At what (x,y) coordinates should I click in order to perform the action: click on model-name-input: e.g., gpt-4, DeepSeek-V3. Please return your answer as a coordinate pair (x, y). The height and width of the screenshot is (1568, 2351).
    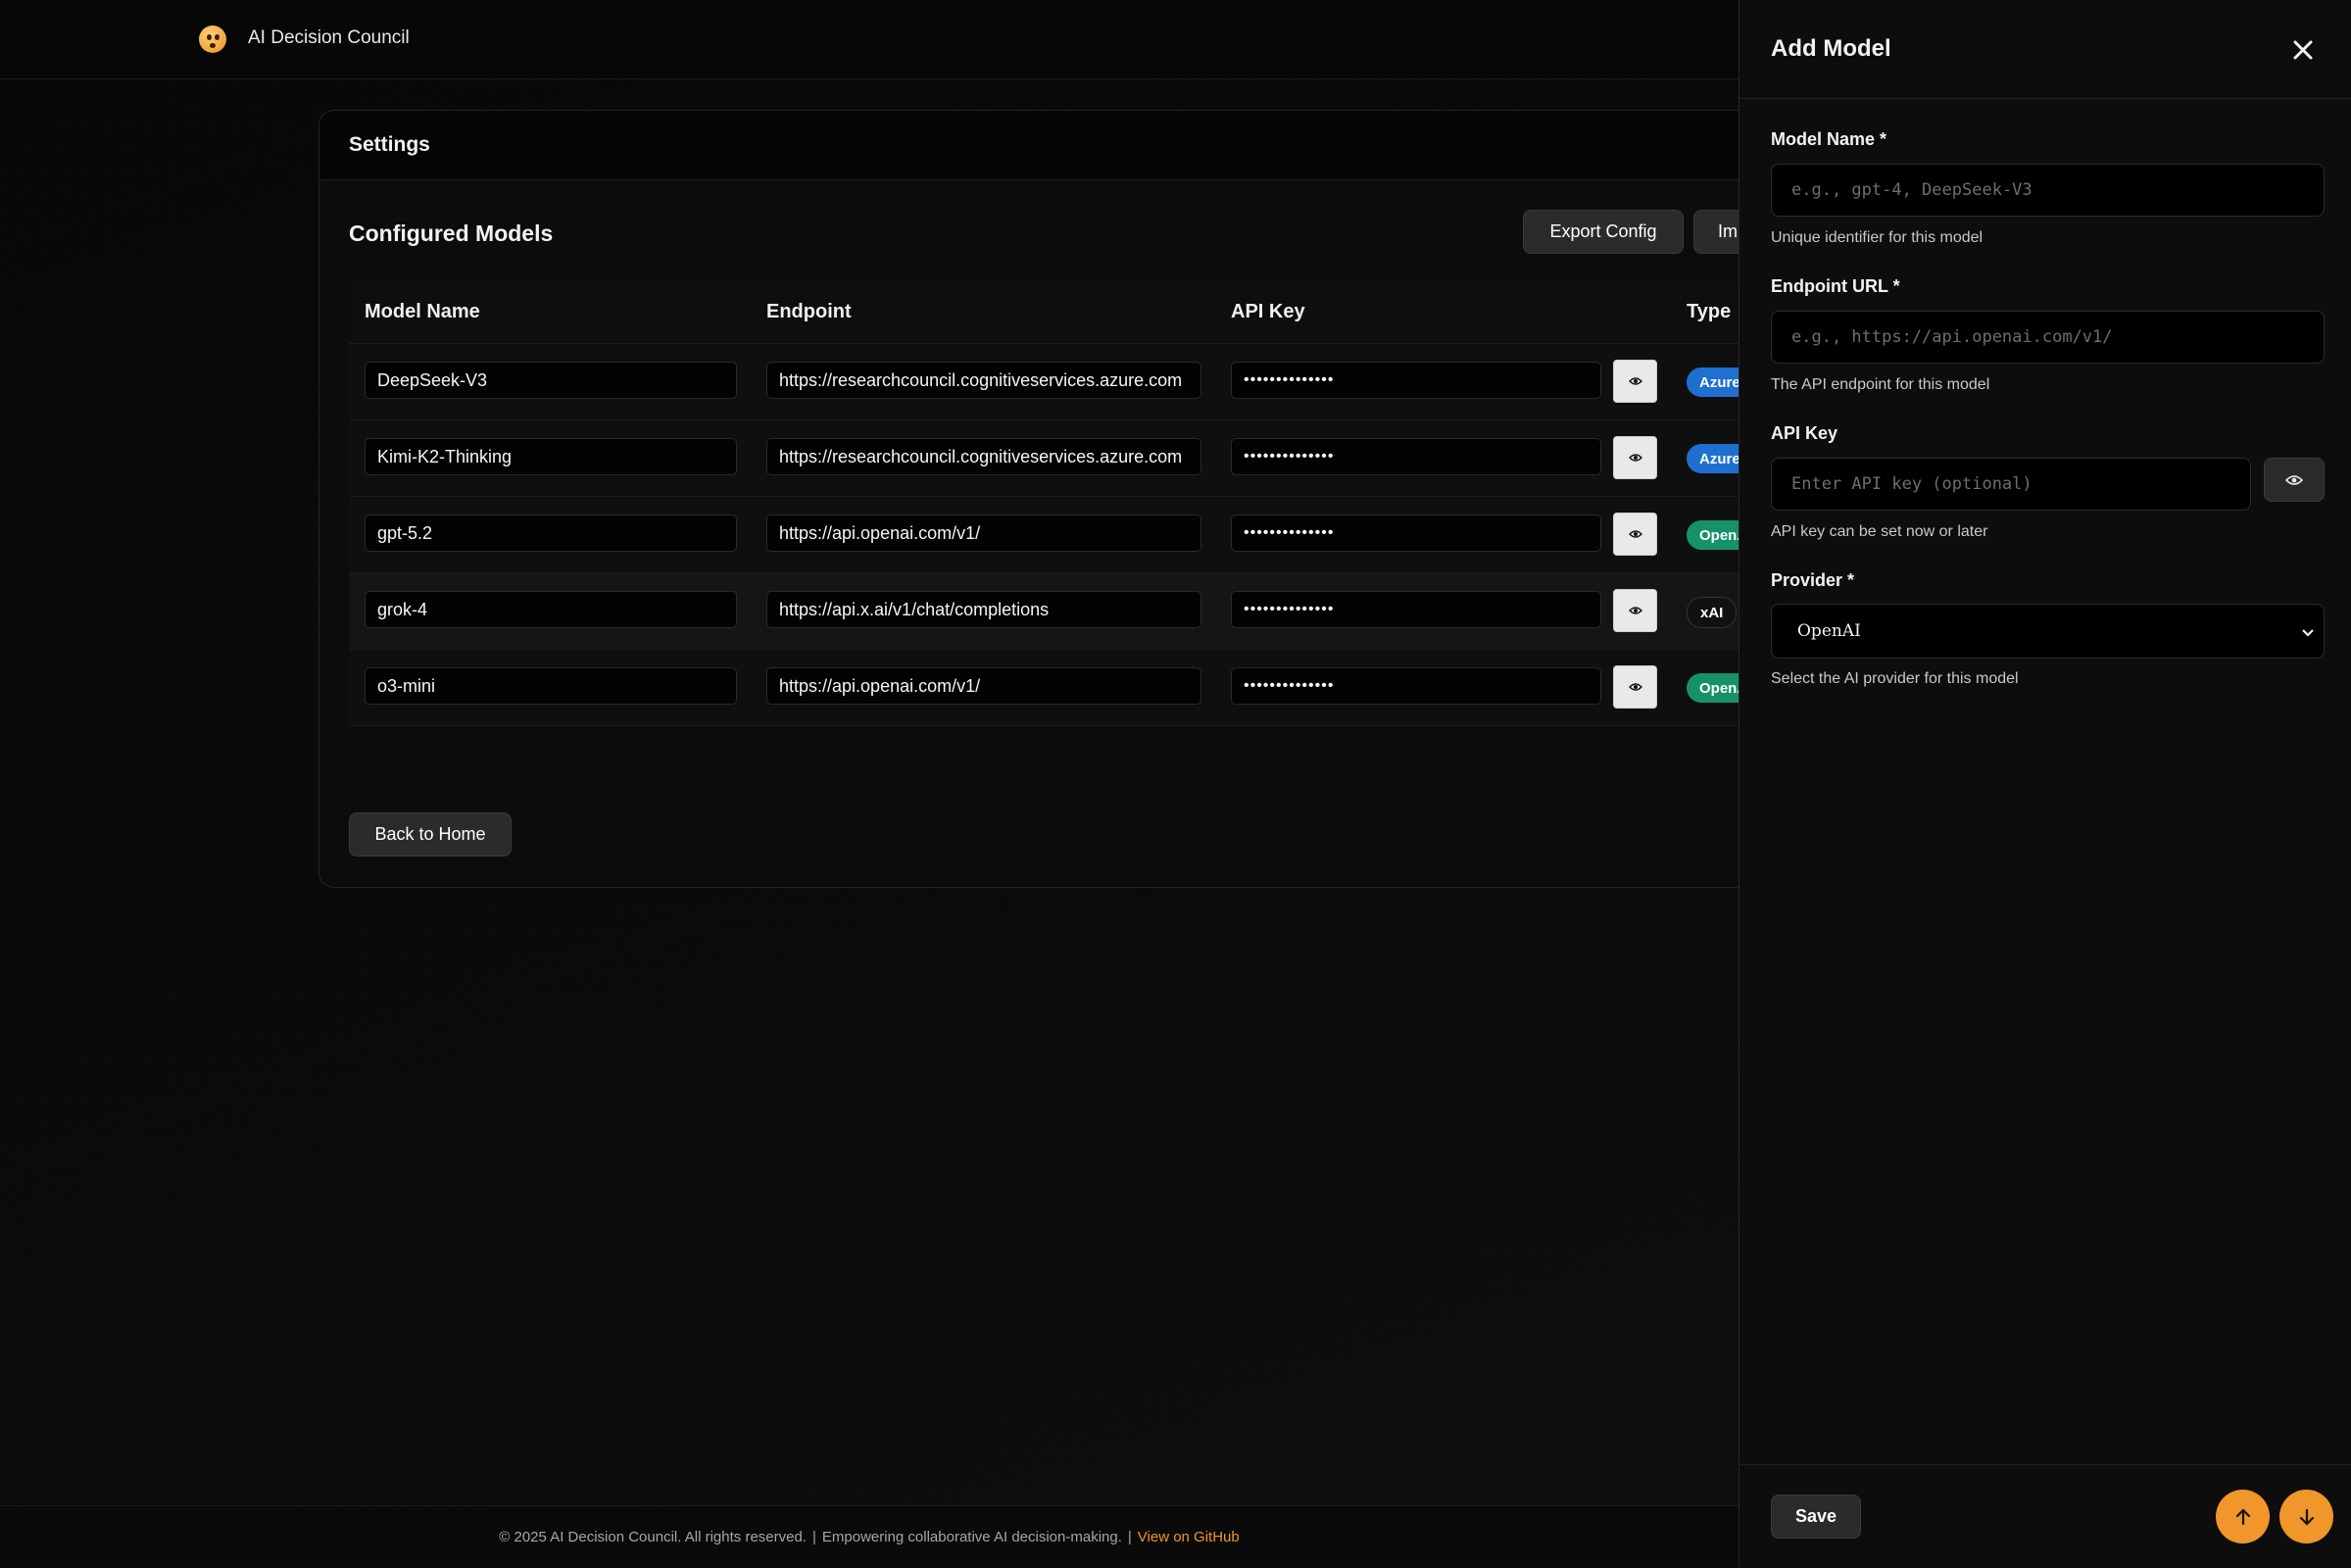
    Looking at the image, I should click on (2048, 190).